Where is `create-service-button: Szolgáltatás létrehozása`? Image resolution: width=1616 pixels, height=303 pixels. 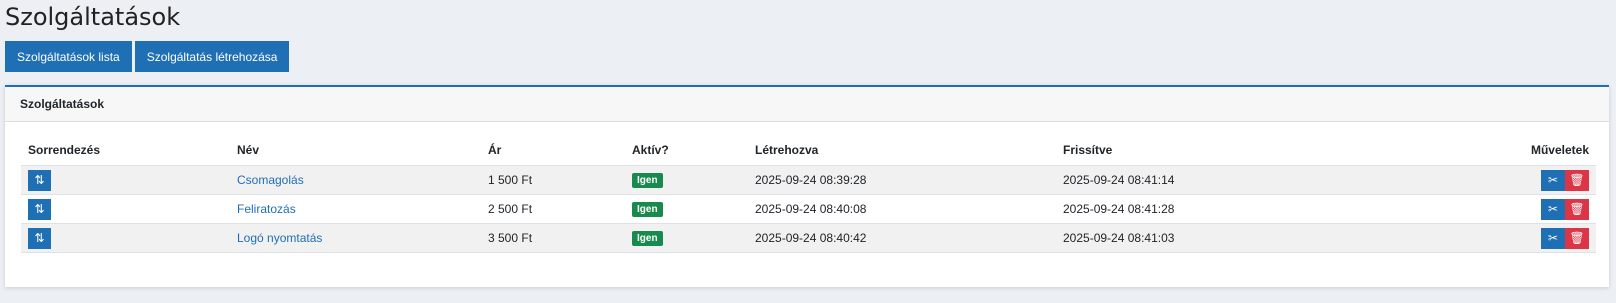
create-service-button: Szolgáltatás létrehozása is located at coordinates (212, 56).